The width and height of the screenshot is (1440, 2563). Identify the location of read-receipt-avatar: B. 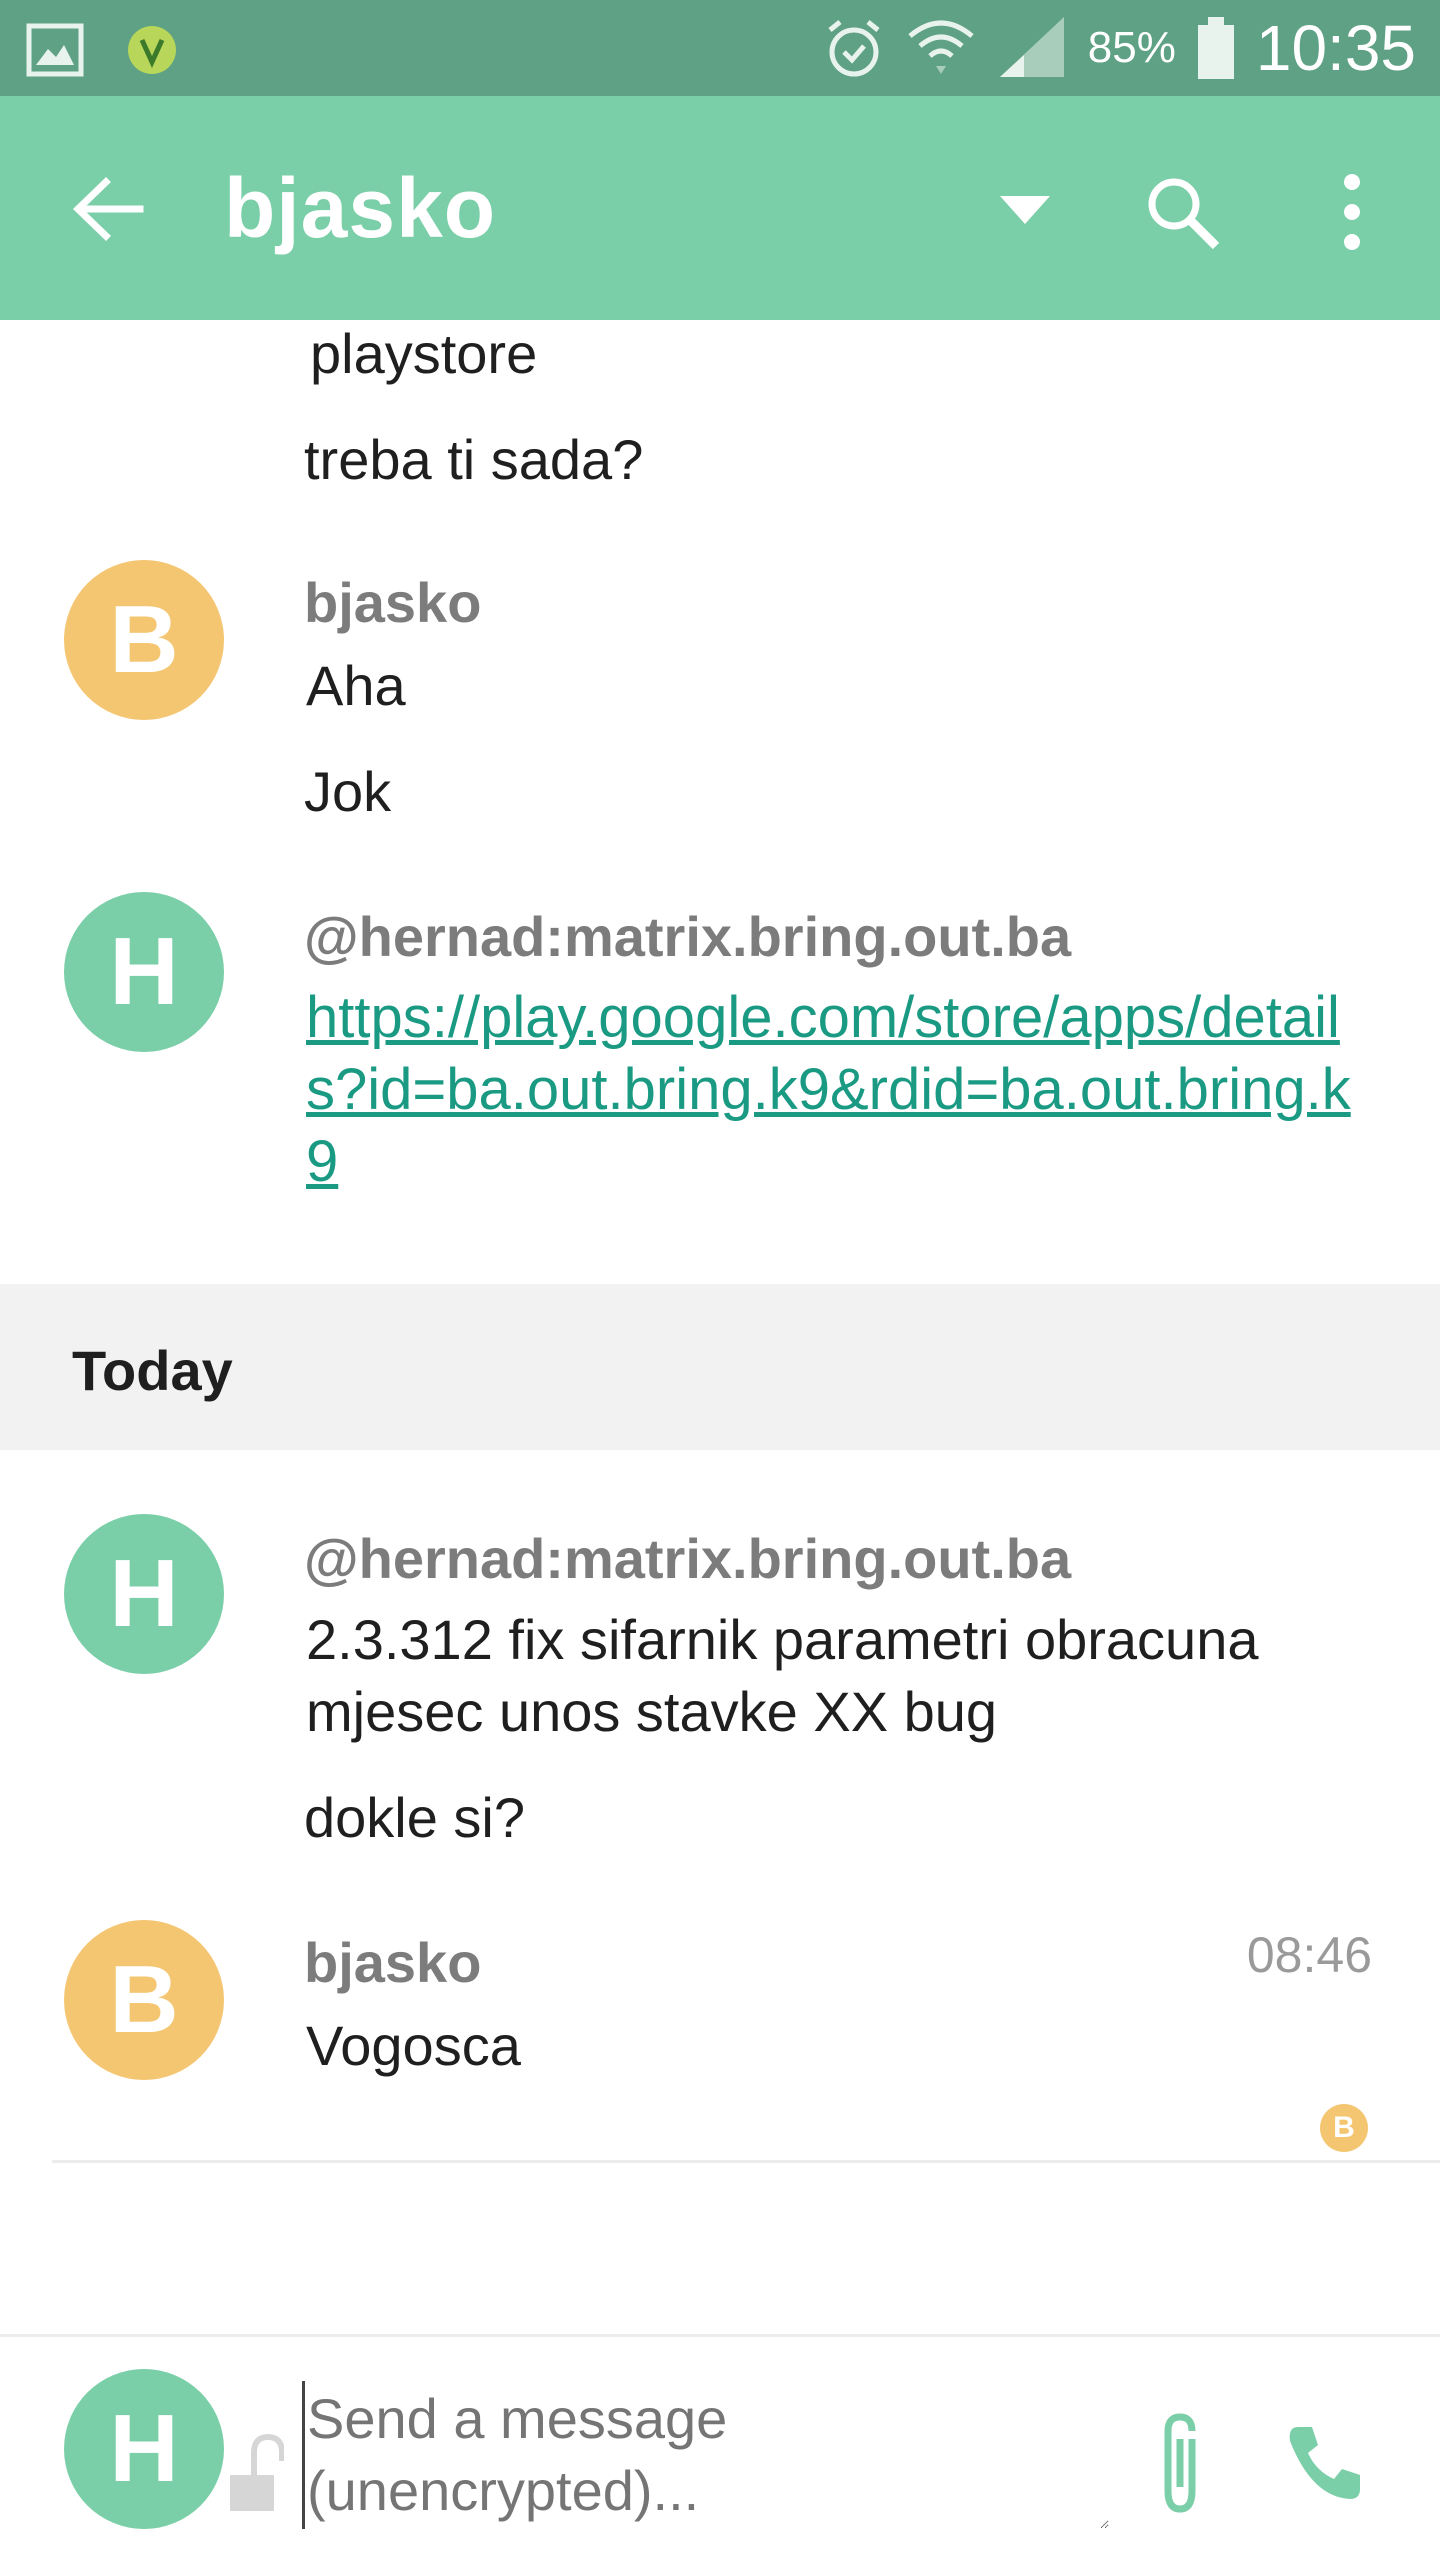
(1344, 2128).